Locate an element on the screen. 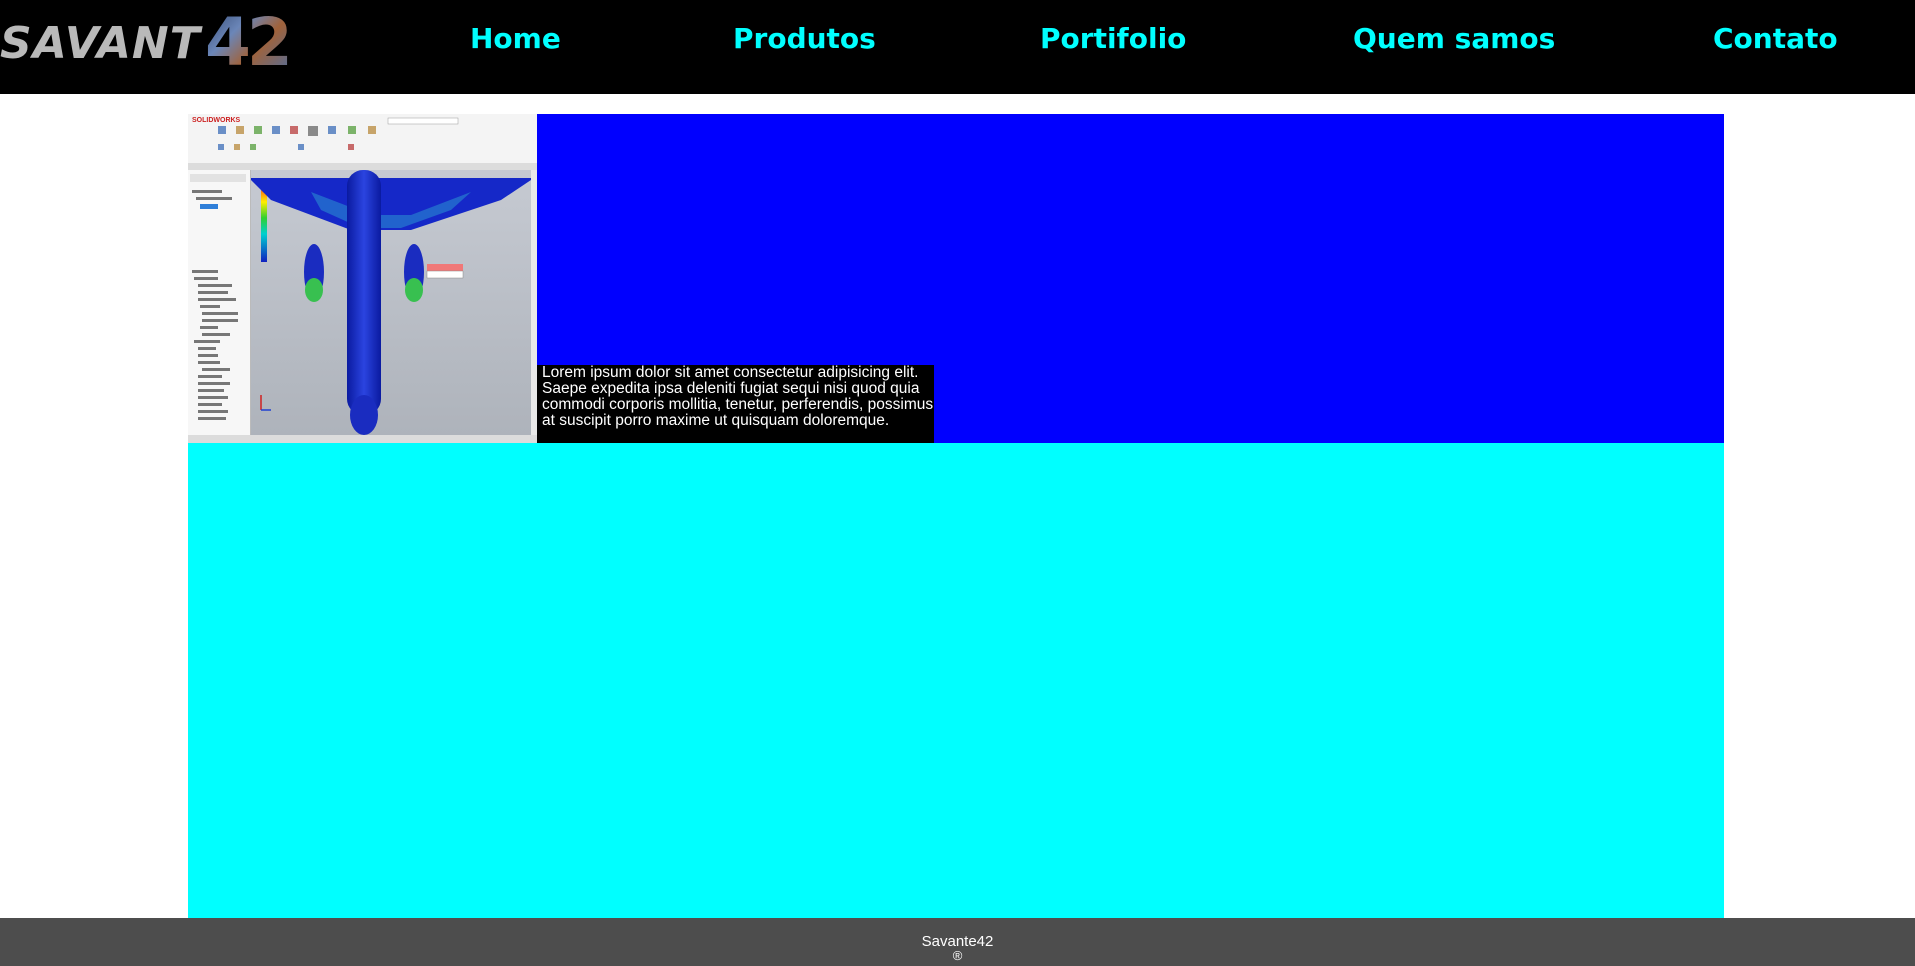 This screenshot has width=1915, height=966. cad-3d-viewport is located at coordinates (391, 302).